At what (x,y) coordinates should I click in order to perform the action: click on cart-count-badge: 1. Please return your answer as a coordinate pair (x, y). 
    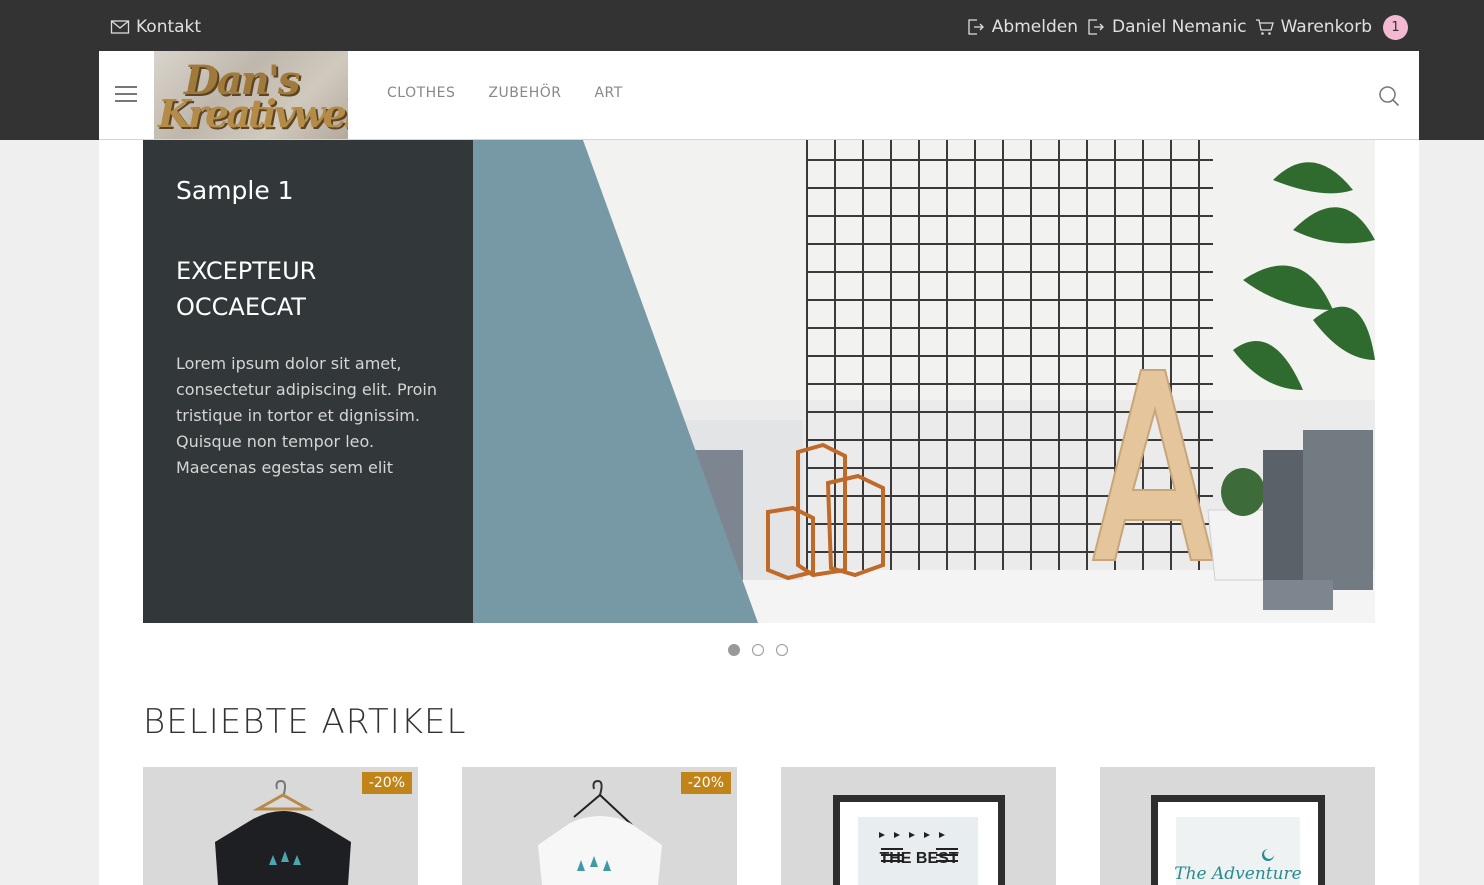
    Looking at the image, I should click on (1395, 27).